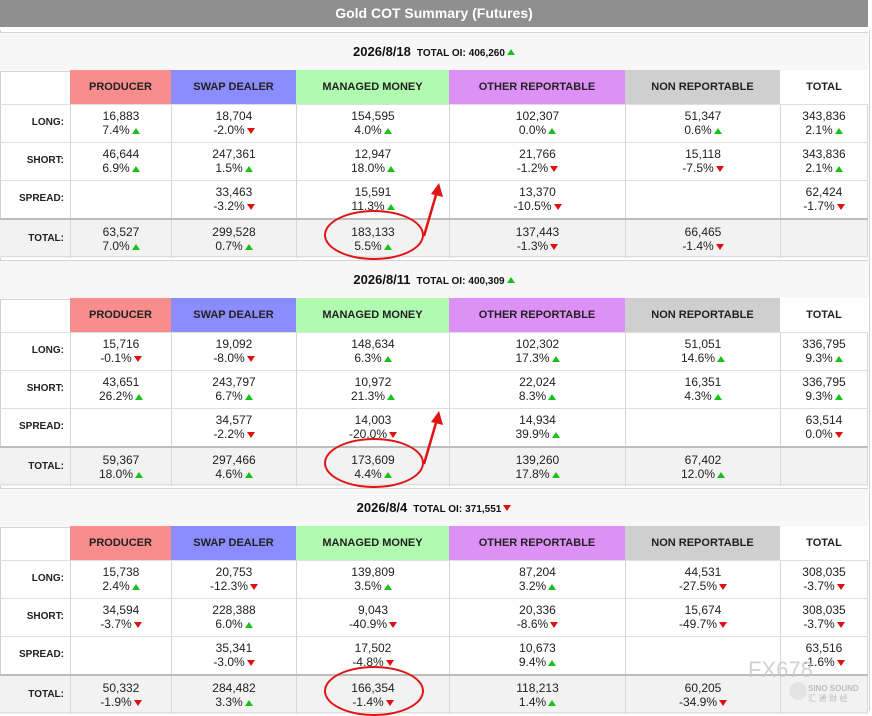 This screenshot has height=716, width=872. I want to click on position-value: 154,595, so click(373, 116).